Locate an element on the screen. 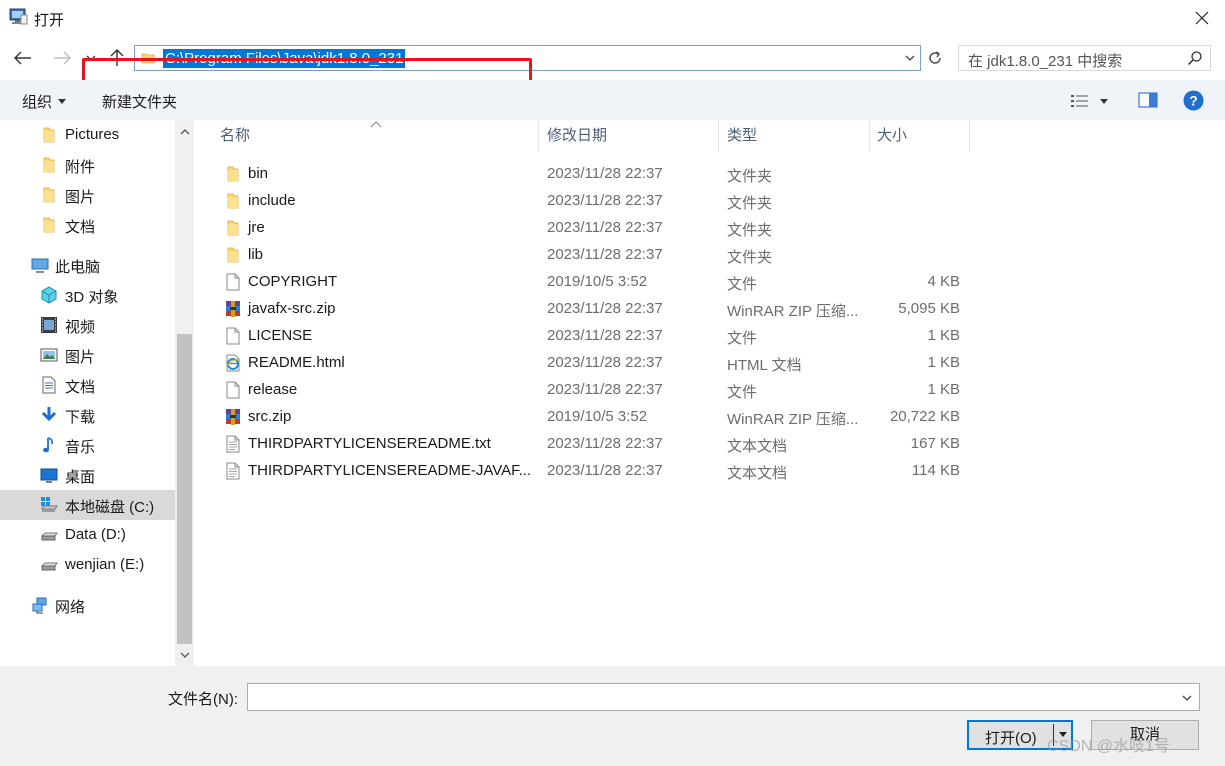 This screenshot has height=766, width=1225. sidebar-item: 音乐 is located at coordinates (87, 445).